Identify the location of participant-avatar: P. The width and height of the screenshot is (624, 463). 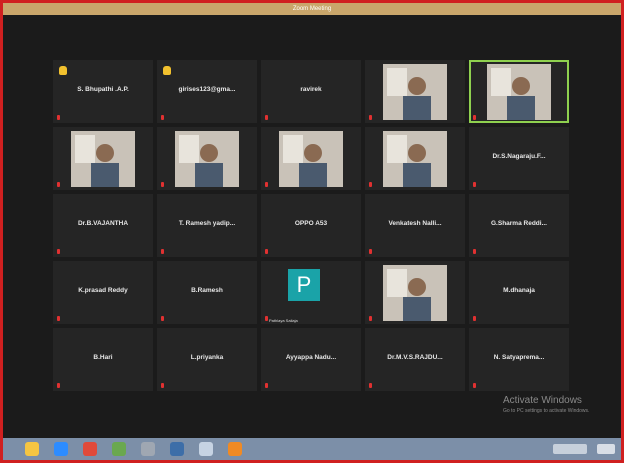
(304, 285).